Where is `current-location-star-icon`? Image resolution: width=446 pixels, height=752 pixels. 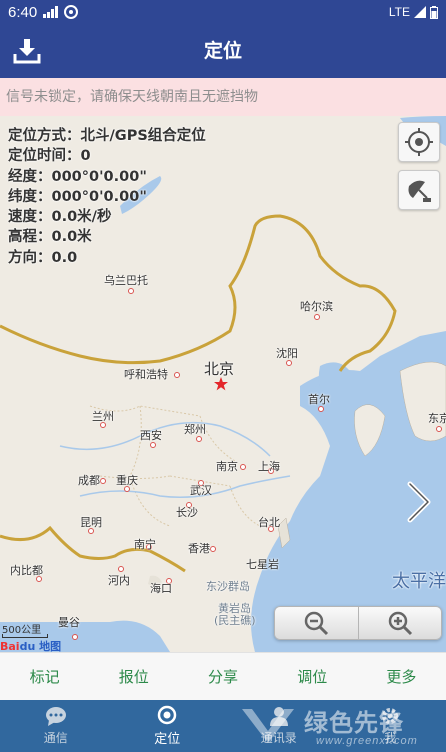
current-location-star-icon is located at coordinates (221, 384).